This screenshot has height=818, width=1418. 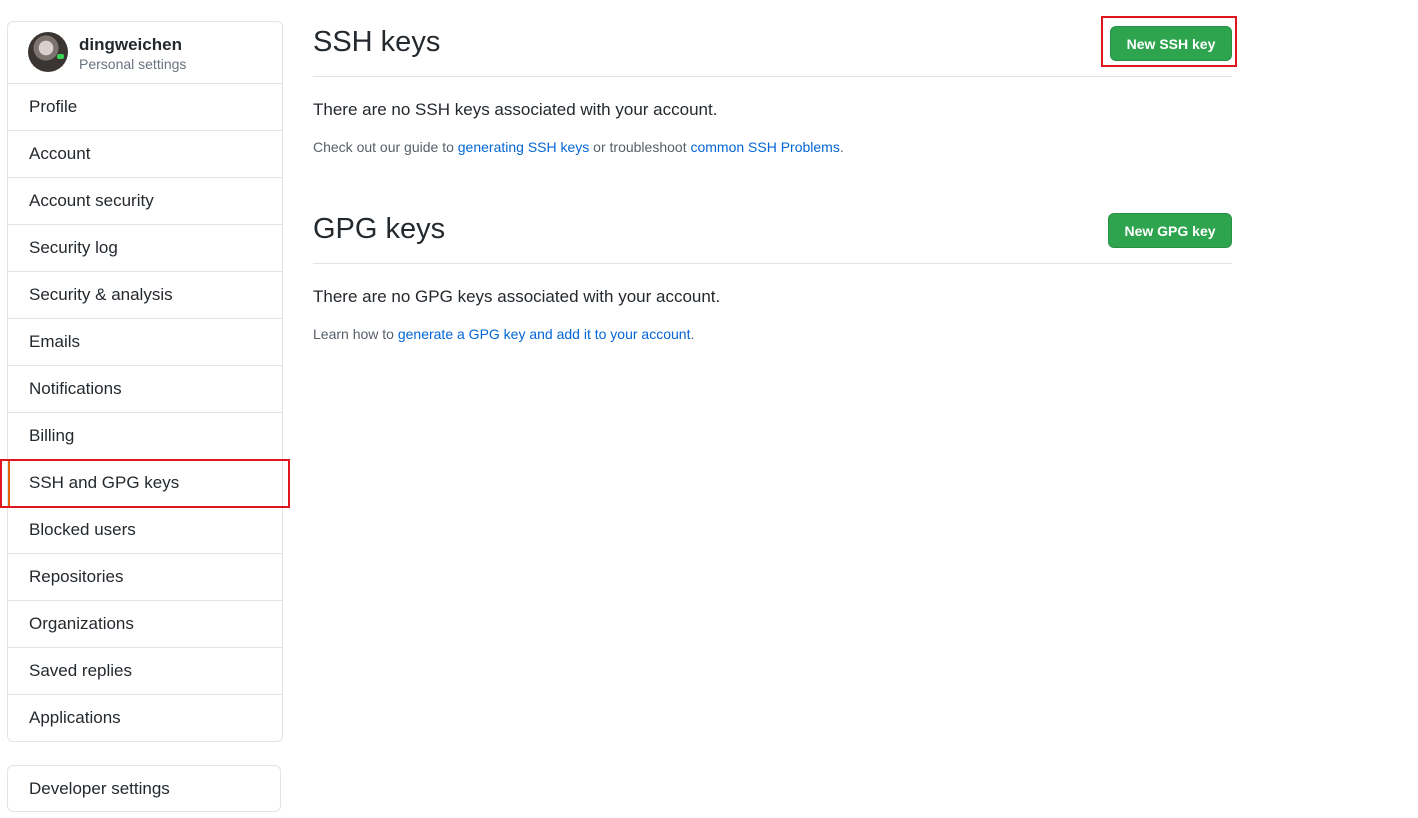 I want to click on sidebar-item-blocked-users: Blocked users, so click(x=145, y=530).